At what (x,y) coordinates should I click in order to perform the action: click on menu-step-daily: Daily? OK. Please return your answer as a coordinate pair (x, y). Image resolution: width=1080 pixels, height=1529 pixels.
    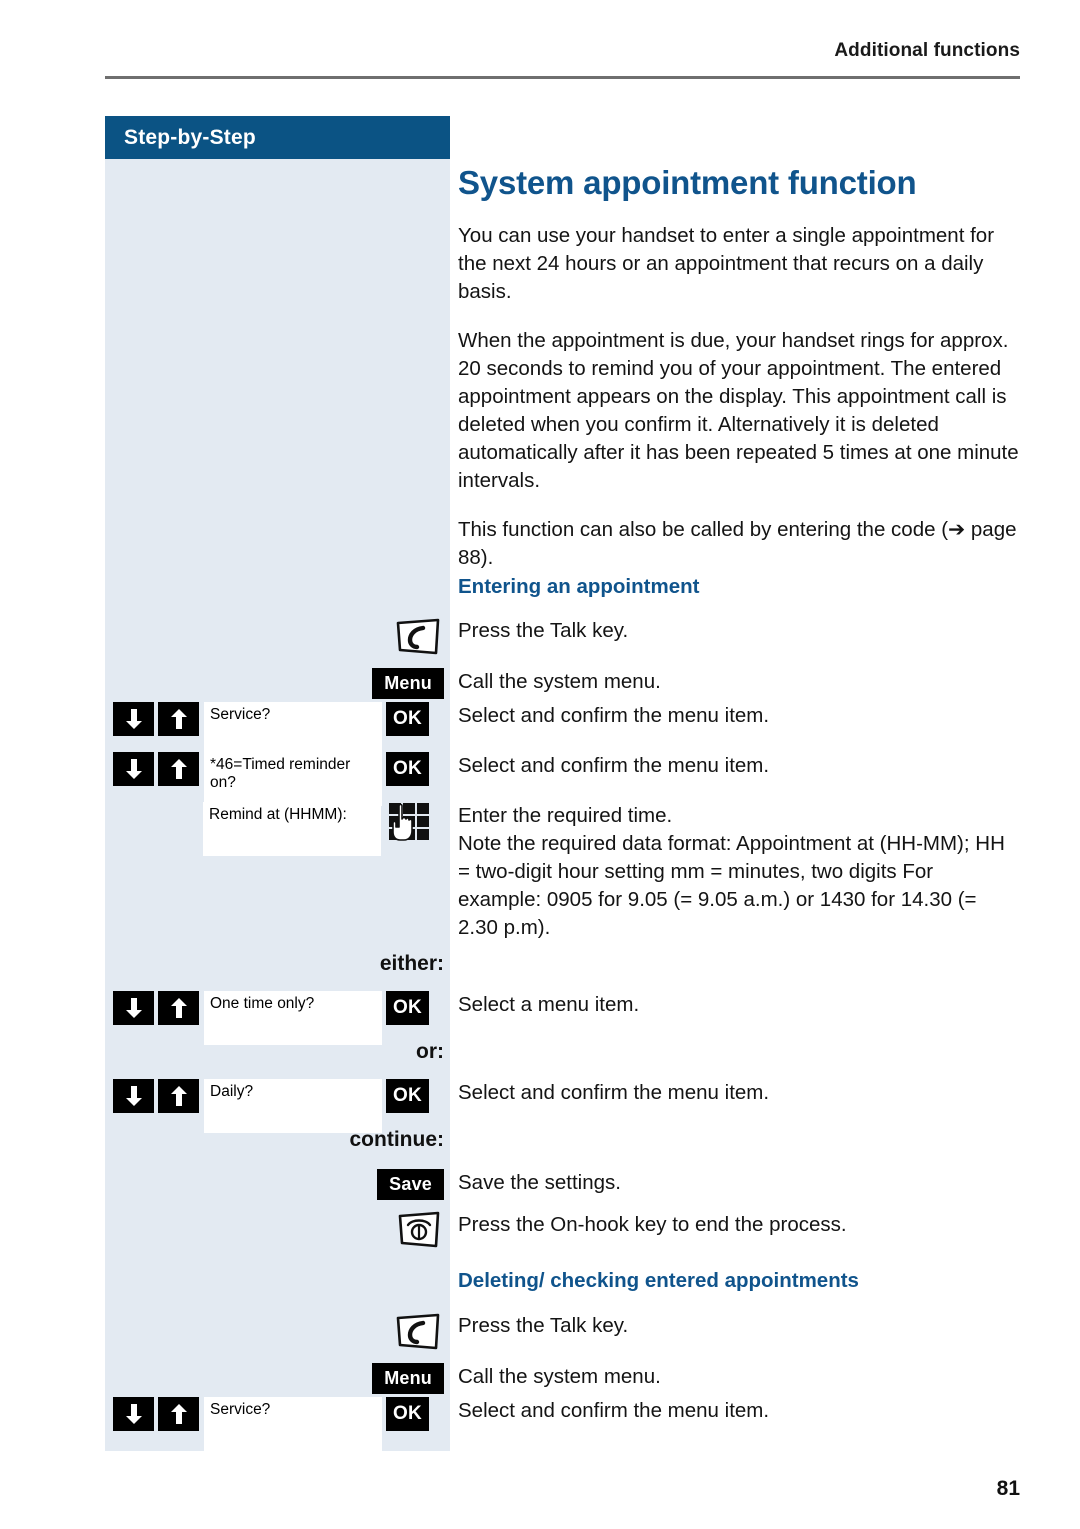
    Looking at the image, I should click on (271, 1106).